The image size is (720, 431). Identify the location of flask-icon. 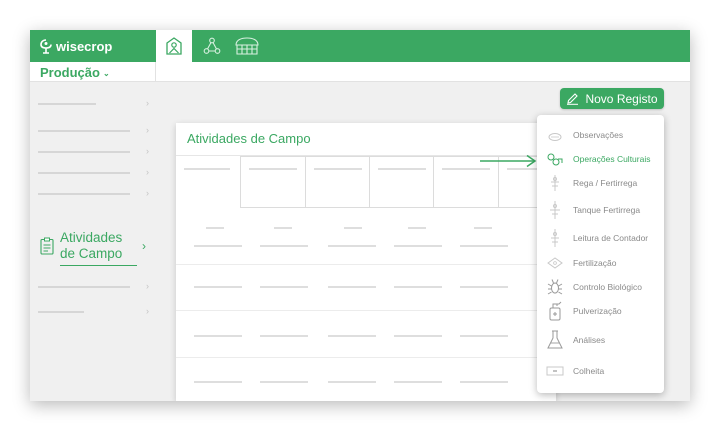
(555, 340).